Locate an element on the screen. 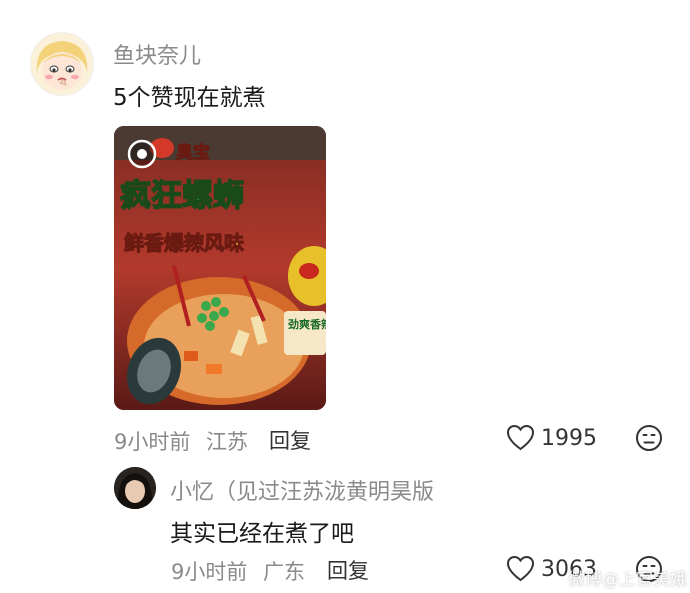  reply-button: 回复 is located at coordinates (290, 440).